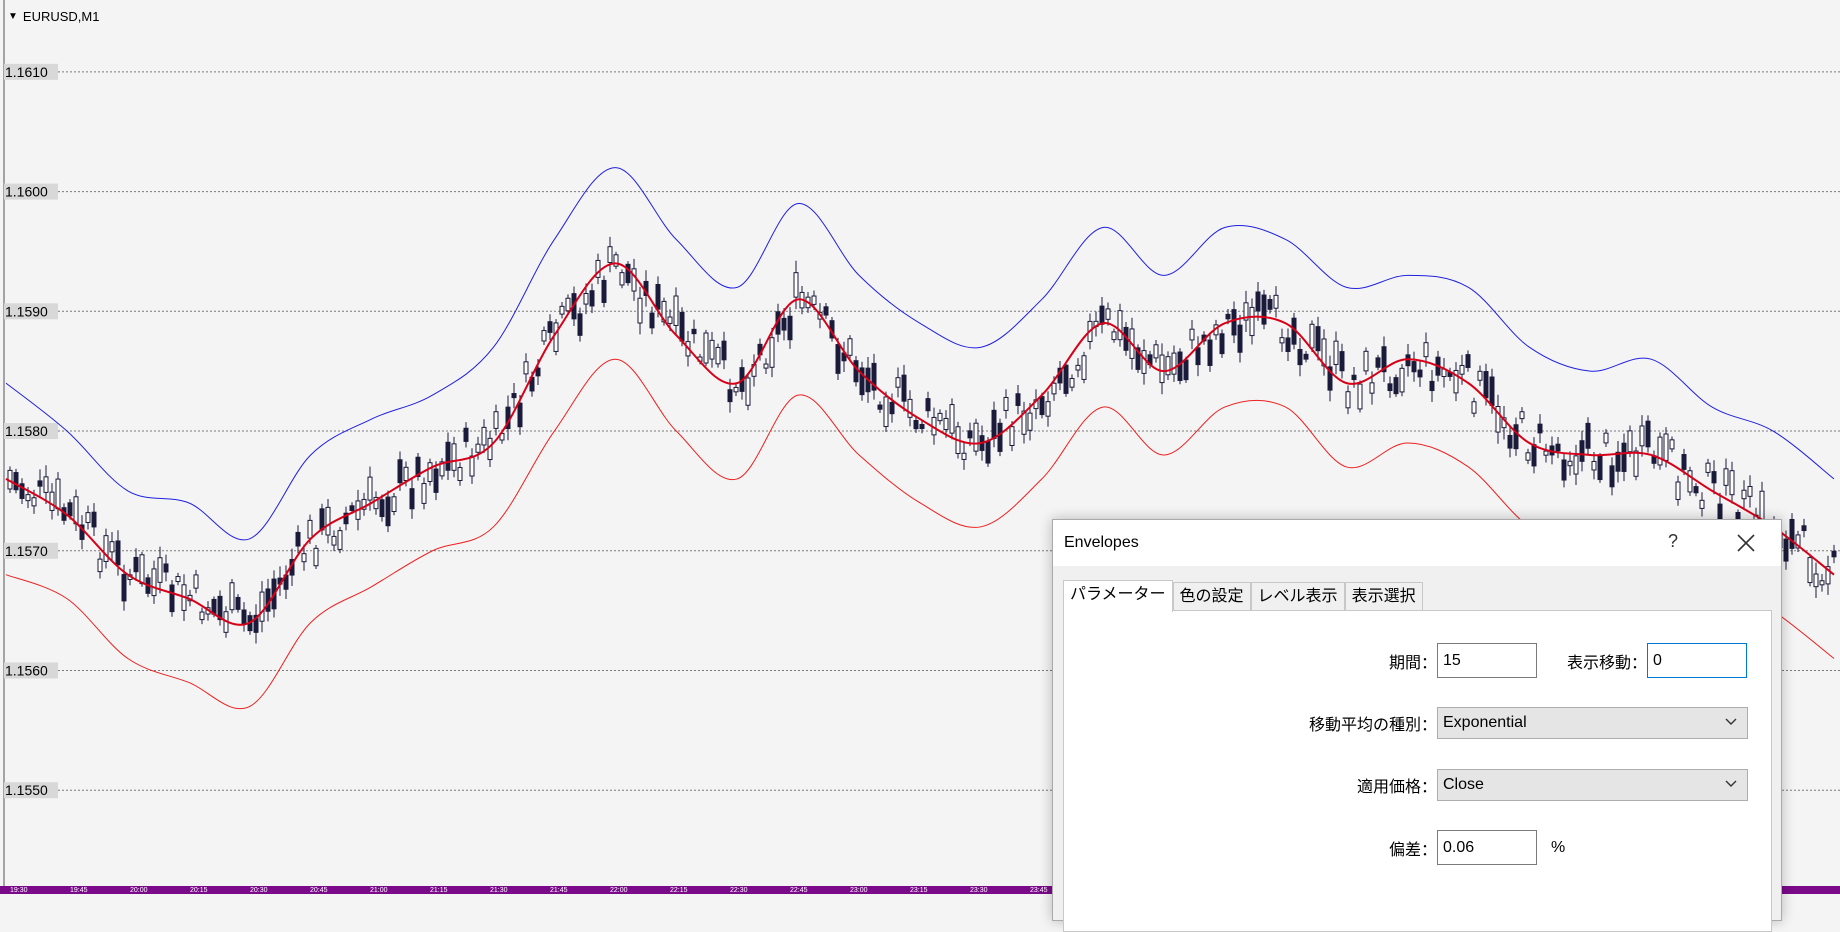 This screenshot has width=1840, height=932. What do you see at coordinates (1487, 847) in the screenshot?
I see `deviation-input: 0.06` at bounding box center [1487, 847].